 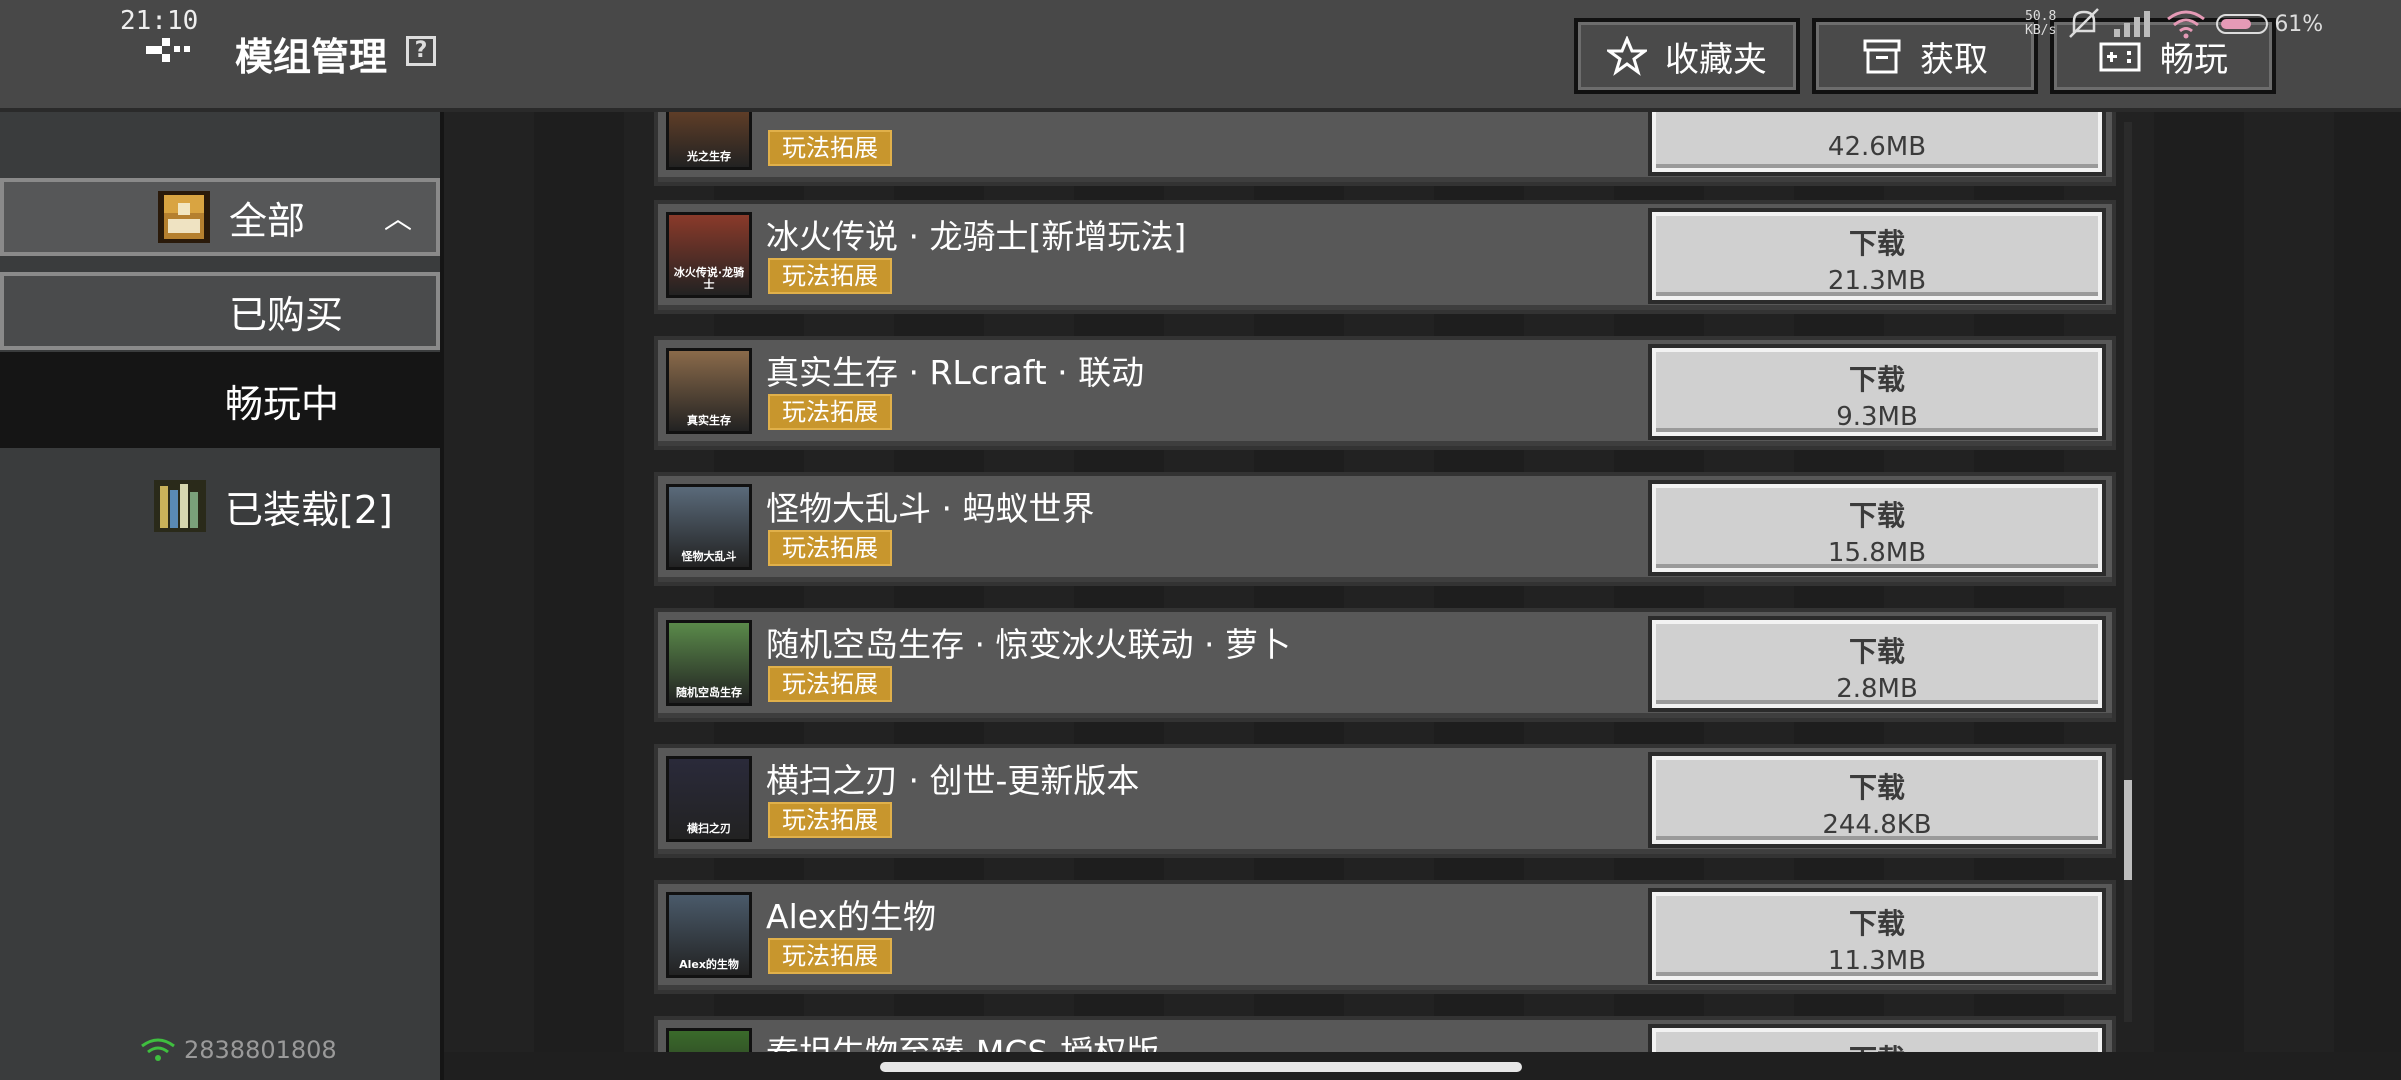 I want to click on scrollbar-thumb, so click(x=2128, y=830).